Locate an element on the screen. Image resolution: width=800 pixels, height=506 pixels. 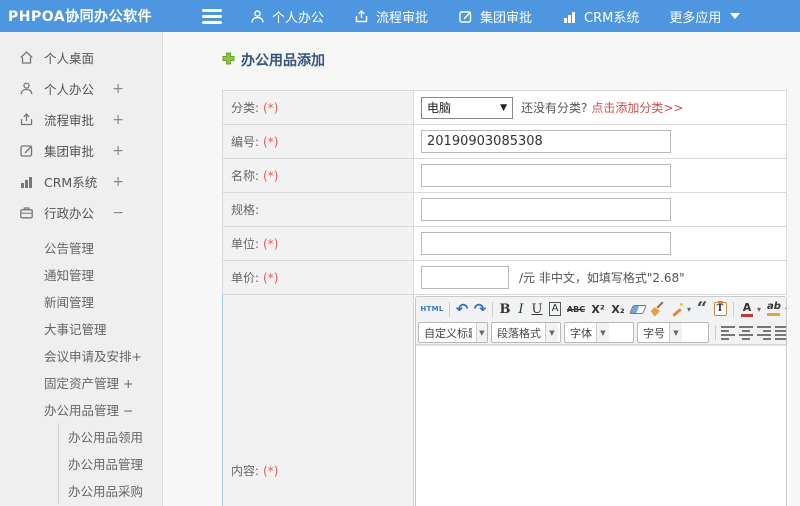
form-row-category: 分类: (*) 电脑 ▼ 还没有分类? 点击添加分类>> is located at coordinates (504, 108).